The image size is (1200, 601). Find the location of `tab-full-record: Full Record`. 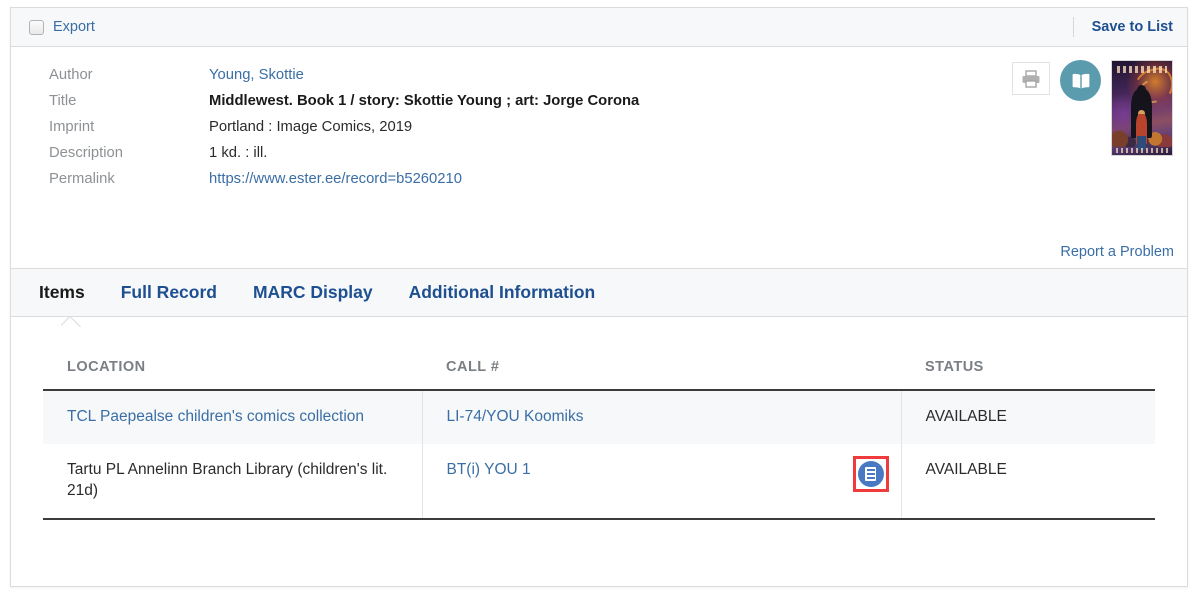

tab-full-record: Full Record is located at coordinates (169, 292).